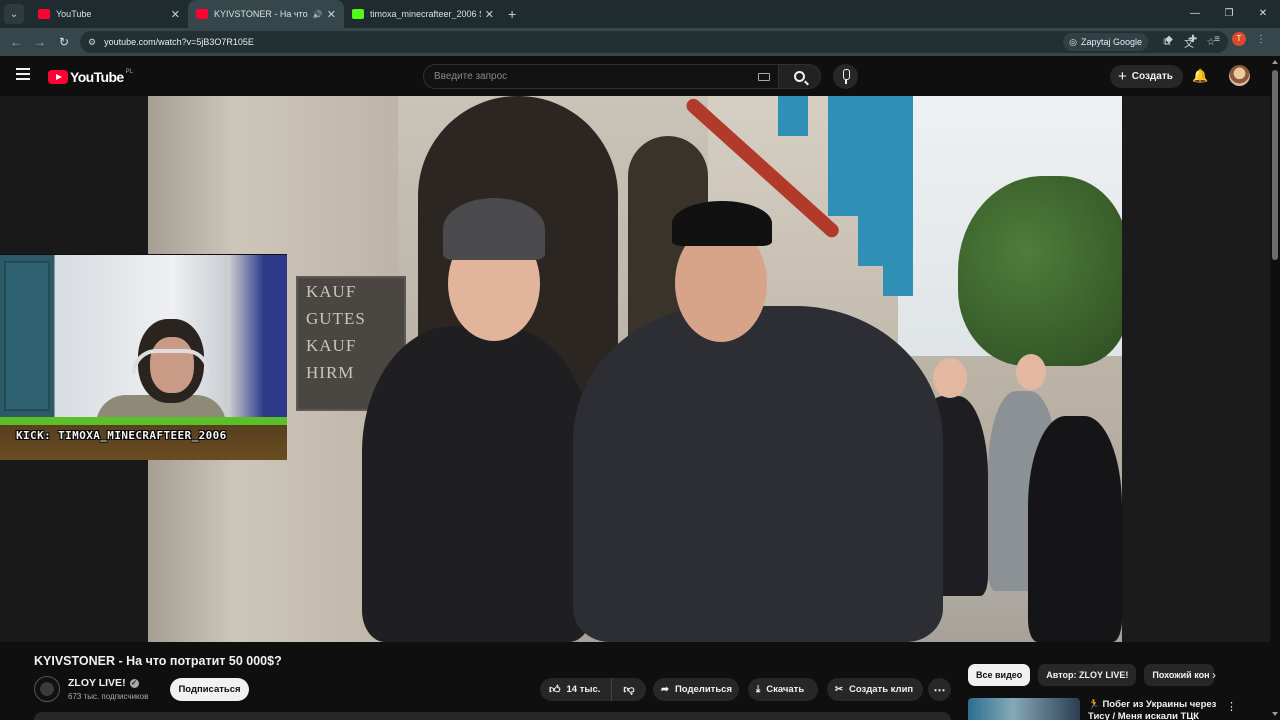 This screenshot has width=1280, height=720. What do you see at coordinates (555, 690) in the screenshot?
I see `thumbs-up-icon: 👍︎` at bounding box center [555, 690].